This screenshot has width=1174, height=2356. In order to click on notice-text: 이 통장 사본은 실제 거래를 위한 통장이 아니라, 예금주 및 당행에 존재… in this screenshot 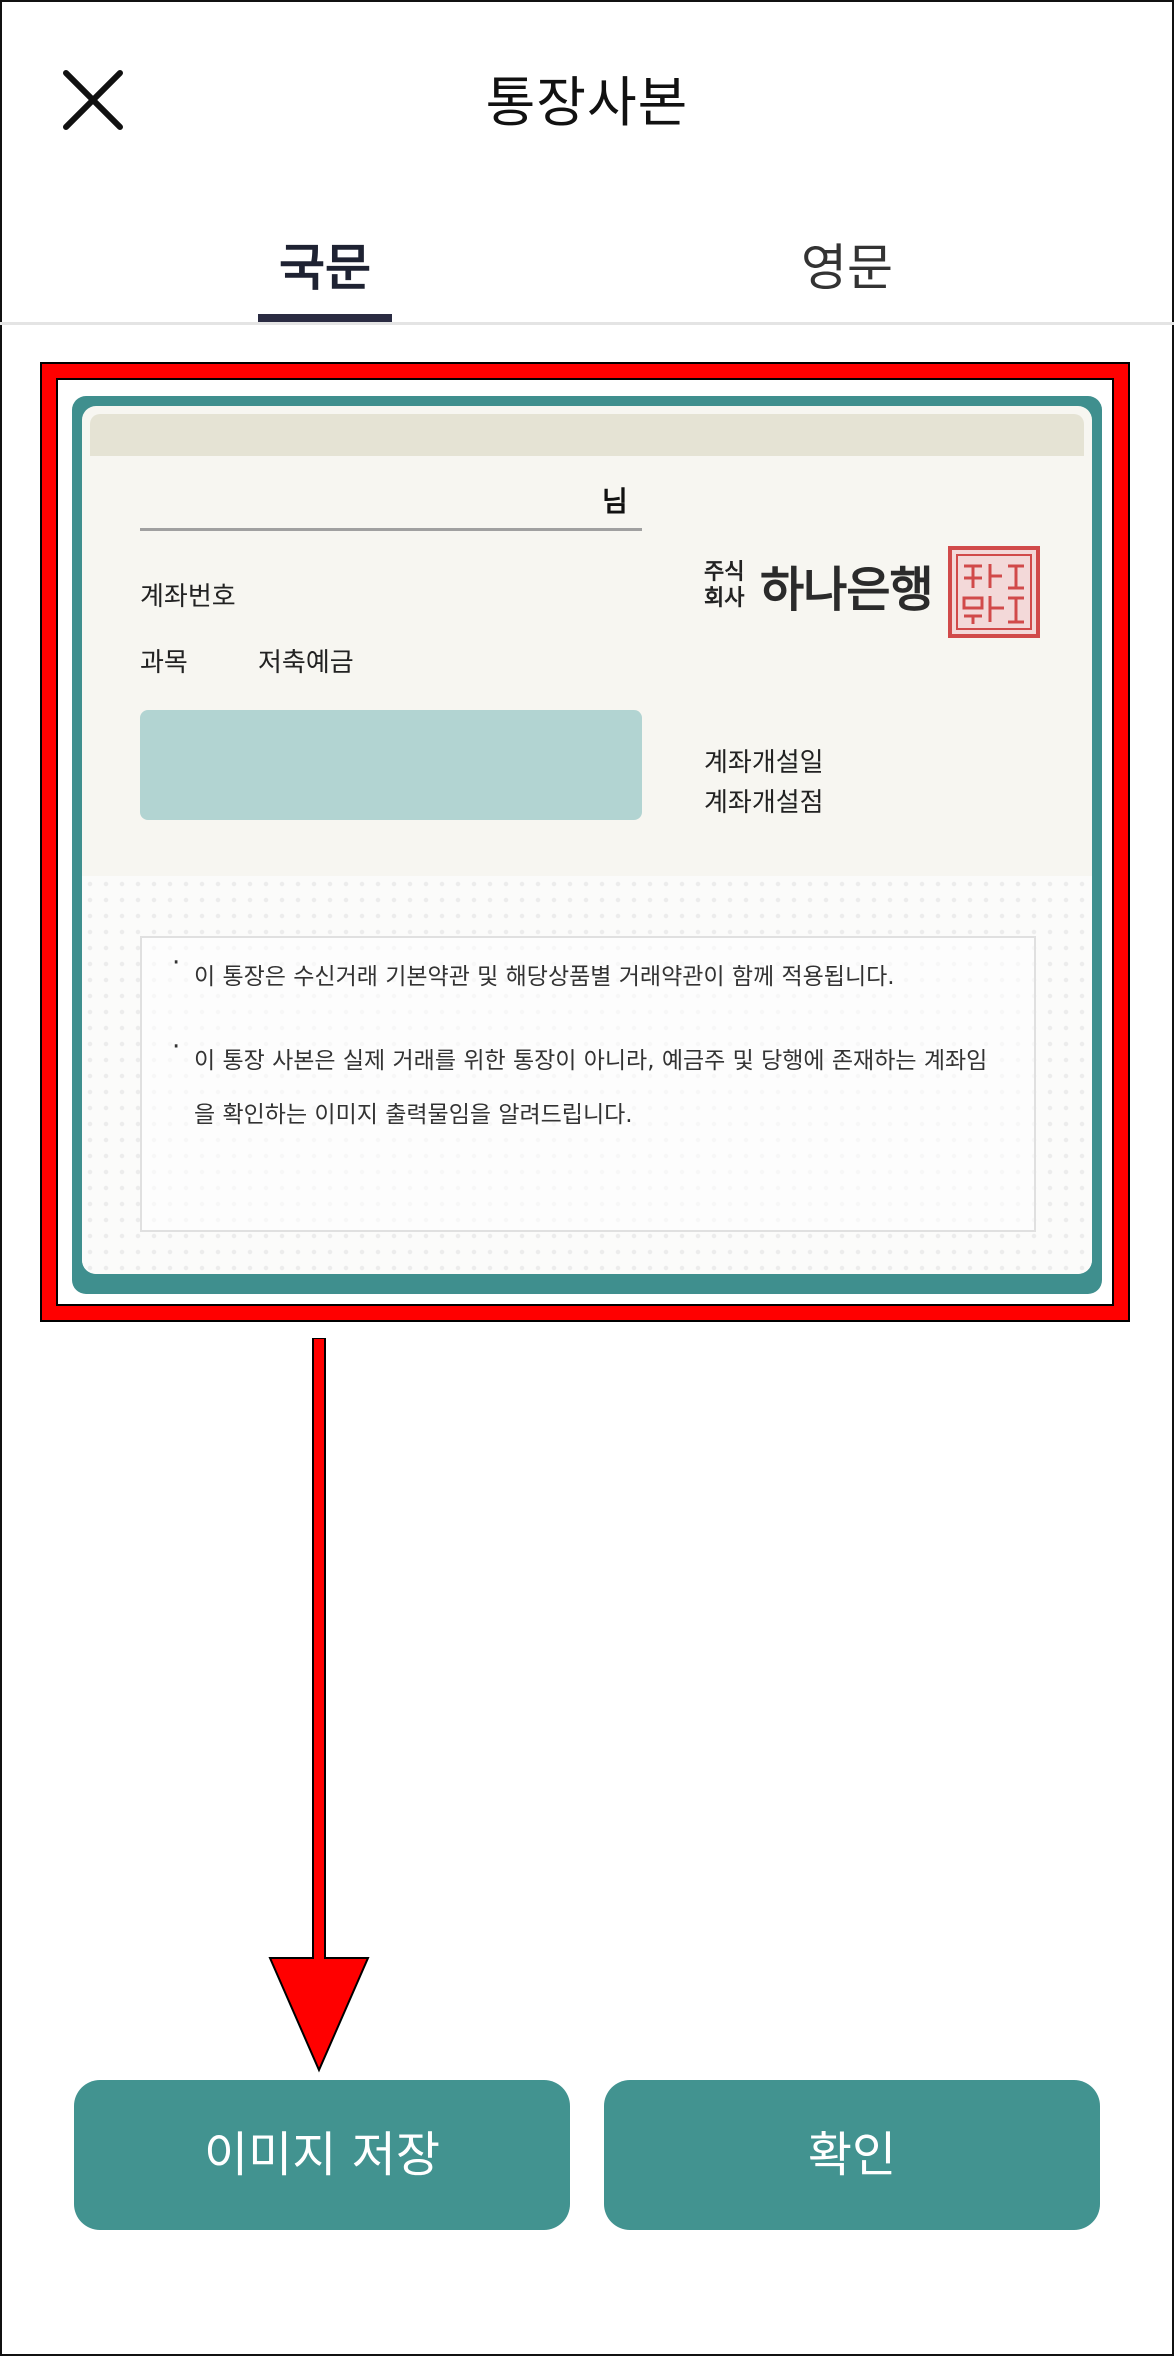, I will do `click(591, 1061)`.